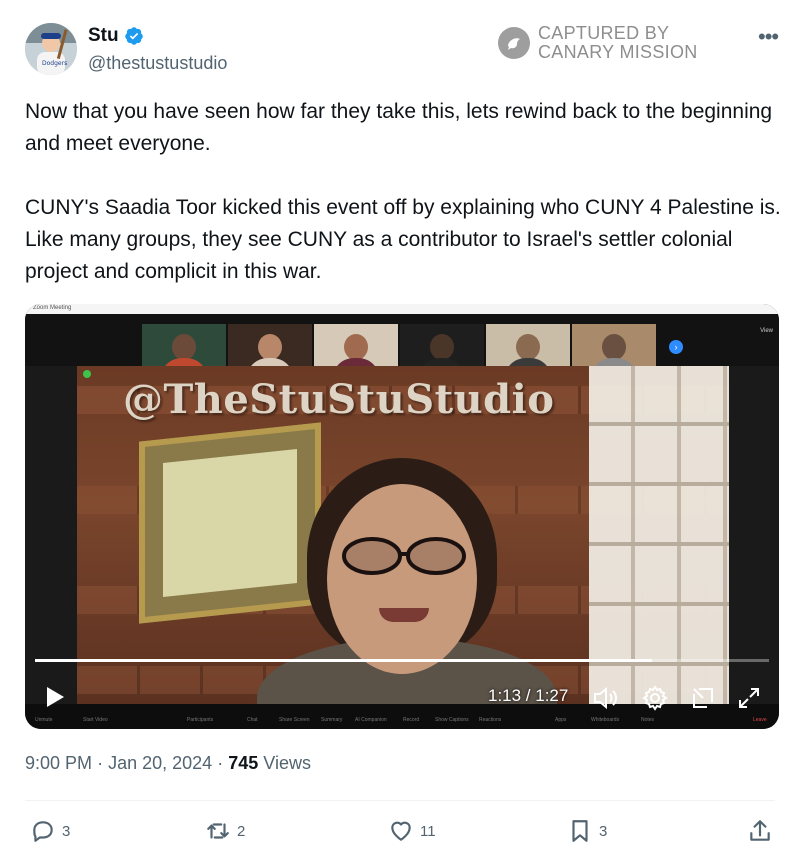  What do you see at coordinates (371, 720) in the screenshot?
I see `zoom-ai-companion: AI Companion` at bounding box center [371, 720].